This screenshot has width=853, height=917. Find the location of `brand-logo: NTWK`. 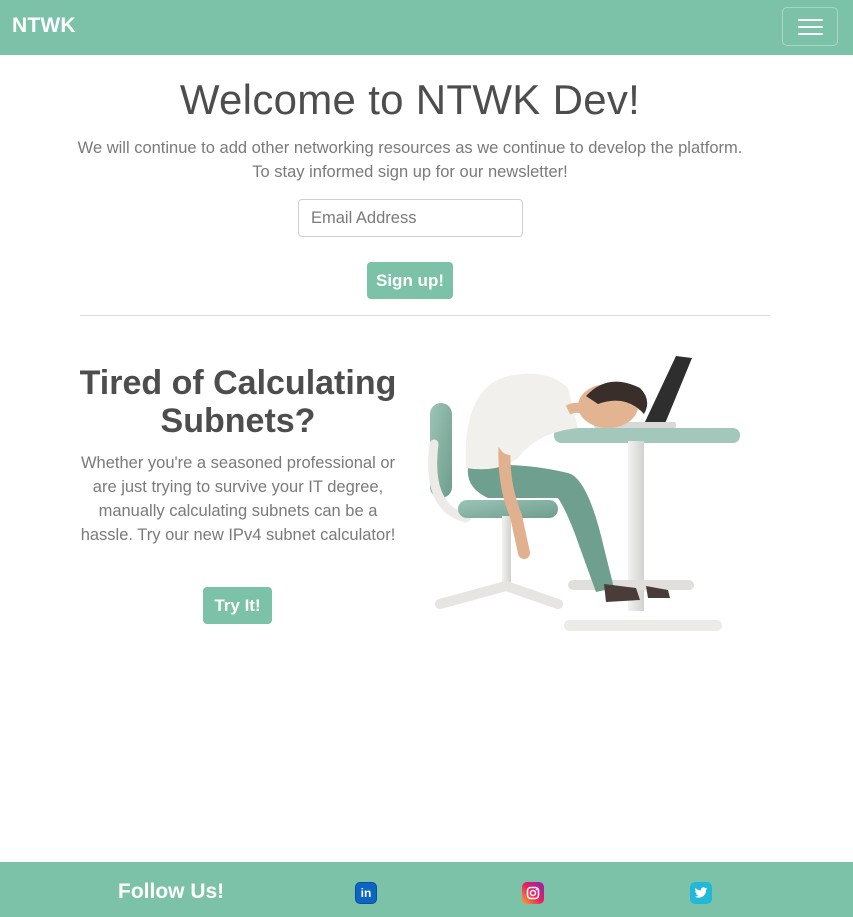

brand-logo: NTWK is located at coordinates (44, 26).